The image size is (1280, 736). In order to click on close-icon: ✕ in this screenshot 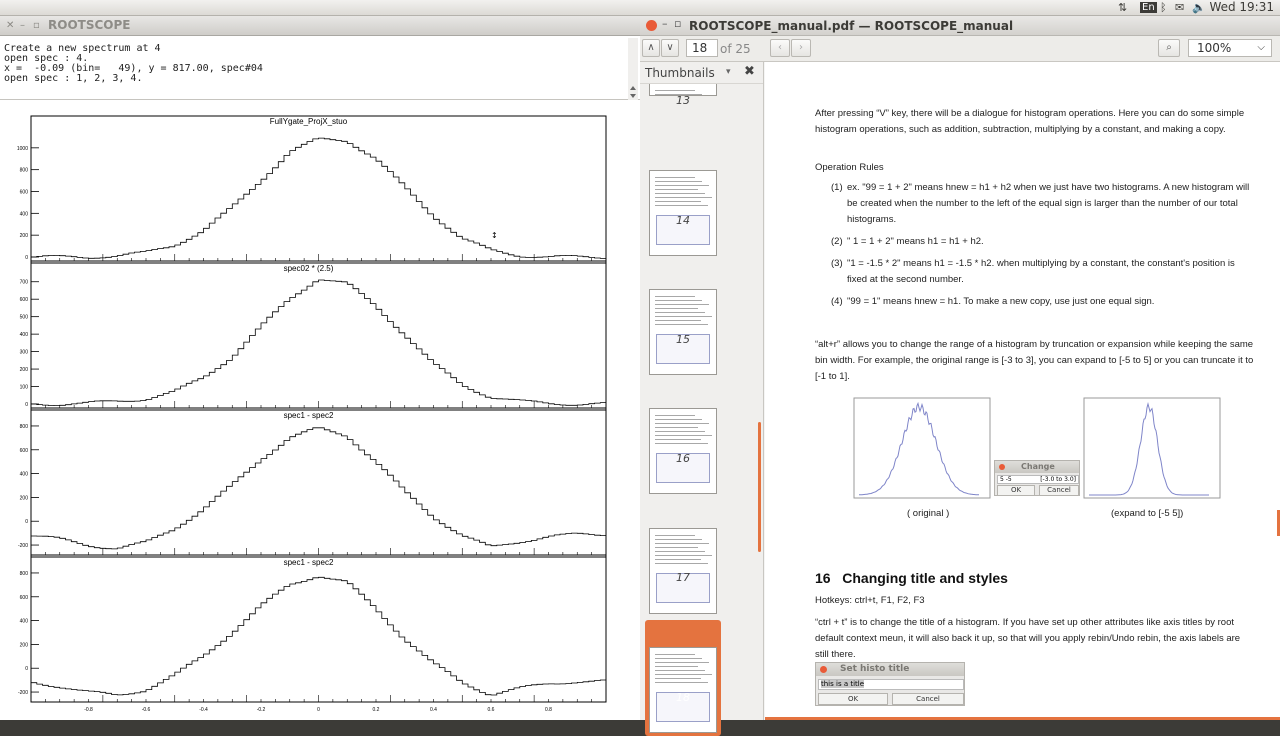, I will do `click(10, 26)`.